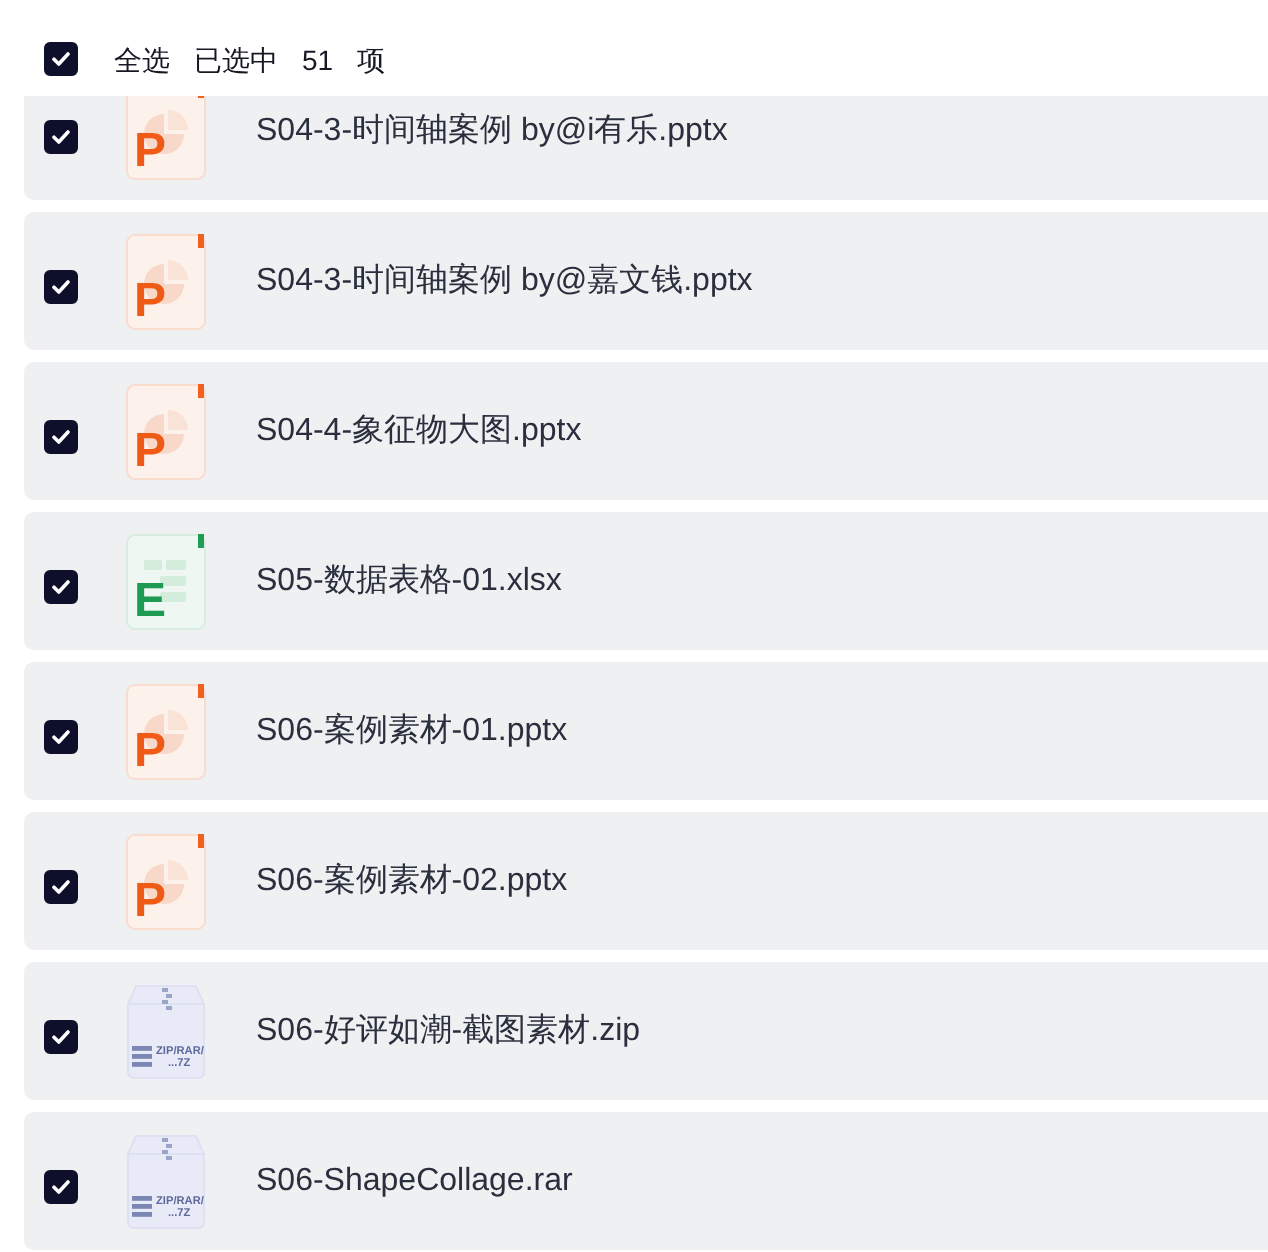  What do you see at coordinates (646, 431) in the screenshot?
I see `file-row: P S04-4-象征物大图.pptx` at bounding box center [646, 431].